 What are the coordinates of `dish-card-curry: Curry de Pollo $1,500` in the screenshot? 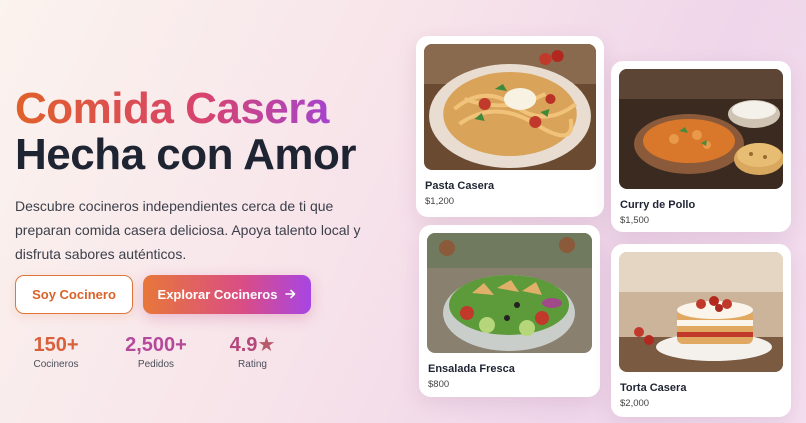 It's located at (701, 146).